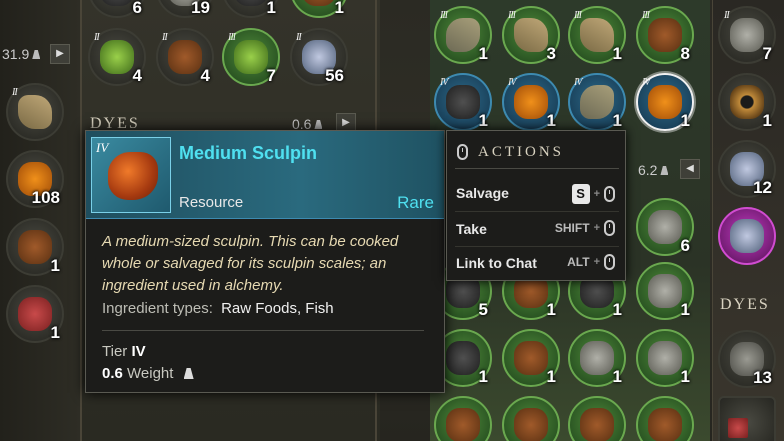 The height and width of the screenshot is (441, 784). What do you see at coordinates (531, 35) in the screenshot?
I see `inventory-slot: III 3` at bounding box center [531, 35].